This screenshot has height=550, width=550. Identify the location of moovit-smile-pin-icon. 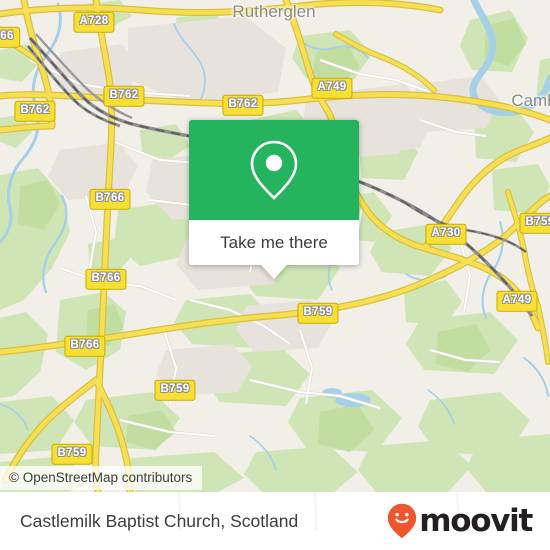
(402, 521).